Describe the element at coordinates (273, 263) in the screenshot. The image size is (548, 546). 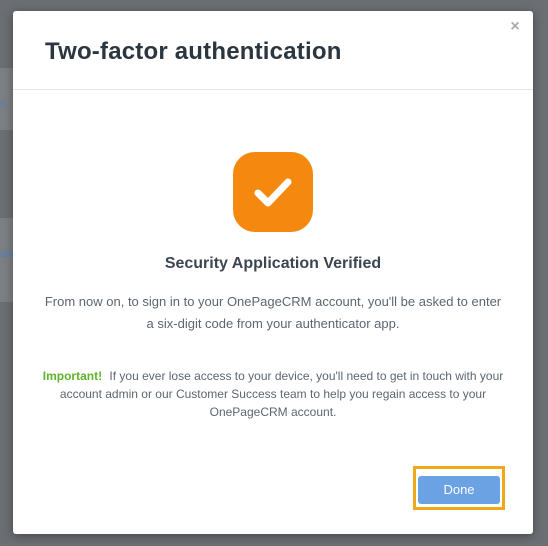
I see `verified-heading: Security Application Verified` at that location.